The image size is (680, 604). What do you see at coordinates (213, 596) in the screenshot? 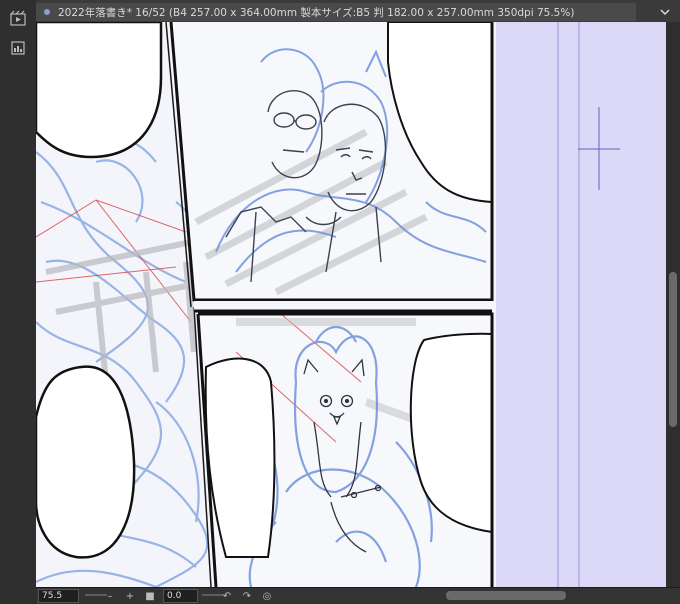
I see `rotation-slider-icon` at bounding box center [213, 596].